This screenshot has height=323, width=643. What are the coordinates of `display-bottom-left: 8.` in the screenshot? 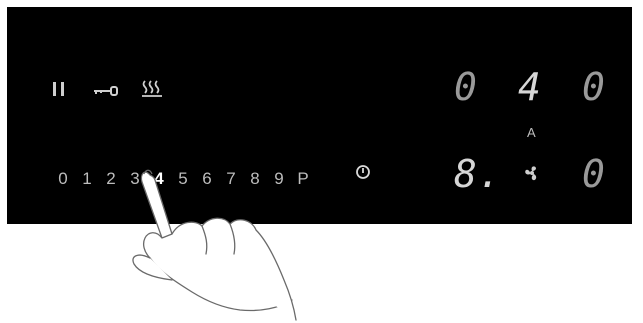 It's located at (478, 174).